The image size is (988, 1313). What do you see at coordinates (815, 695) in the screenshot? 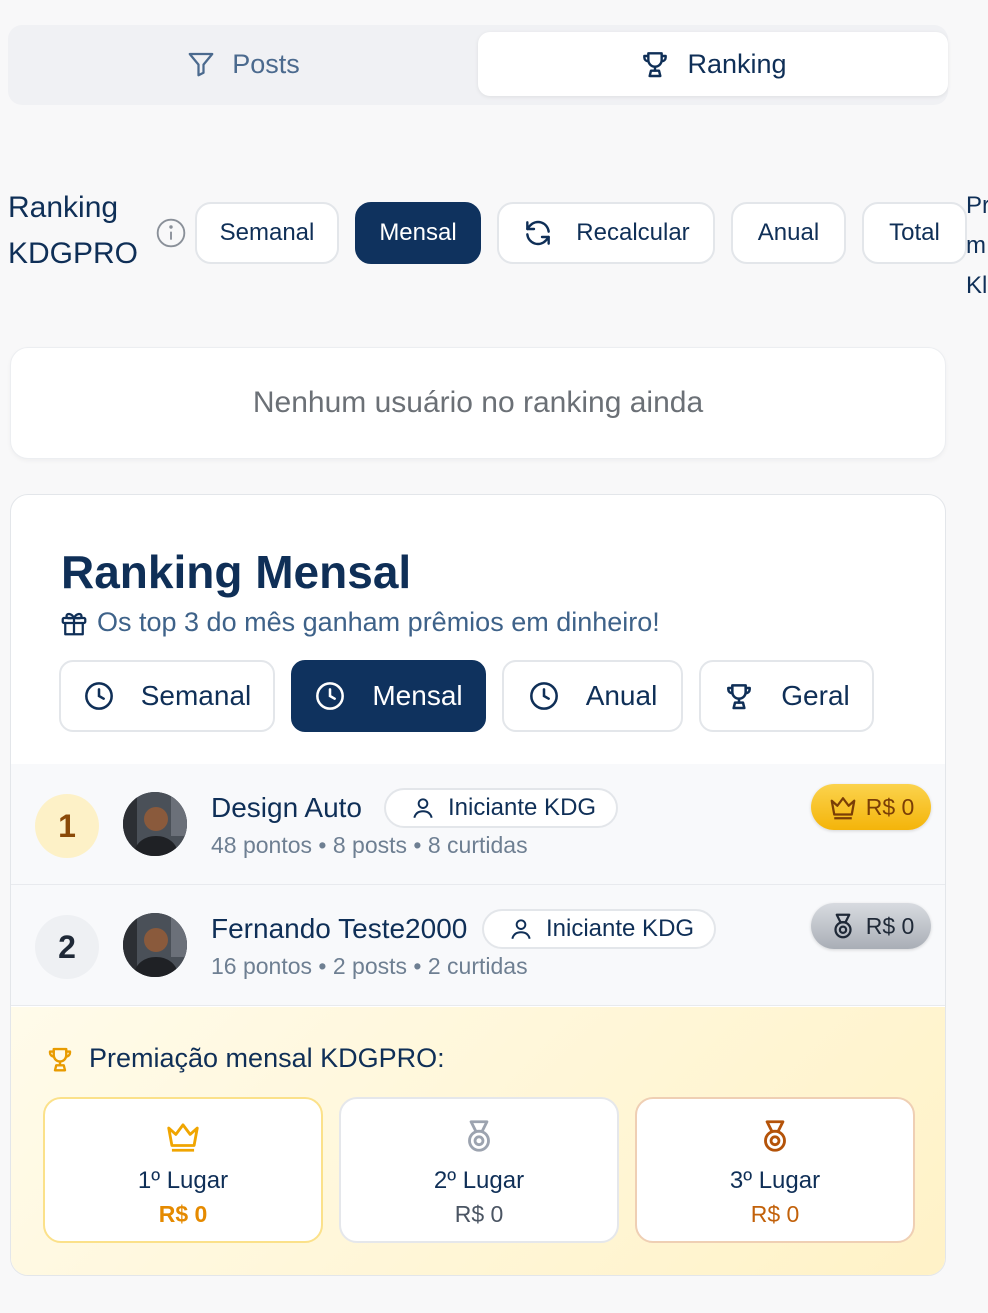
I see `period-tab-geral-label: Geral` at bounding box center [815, 695].